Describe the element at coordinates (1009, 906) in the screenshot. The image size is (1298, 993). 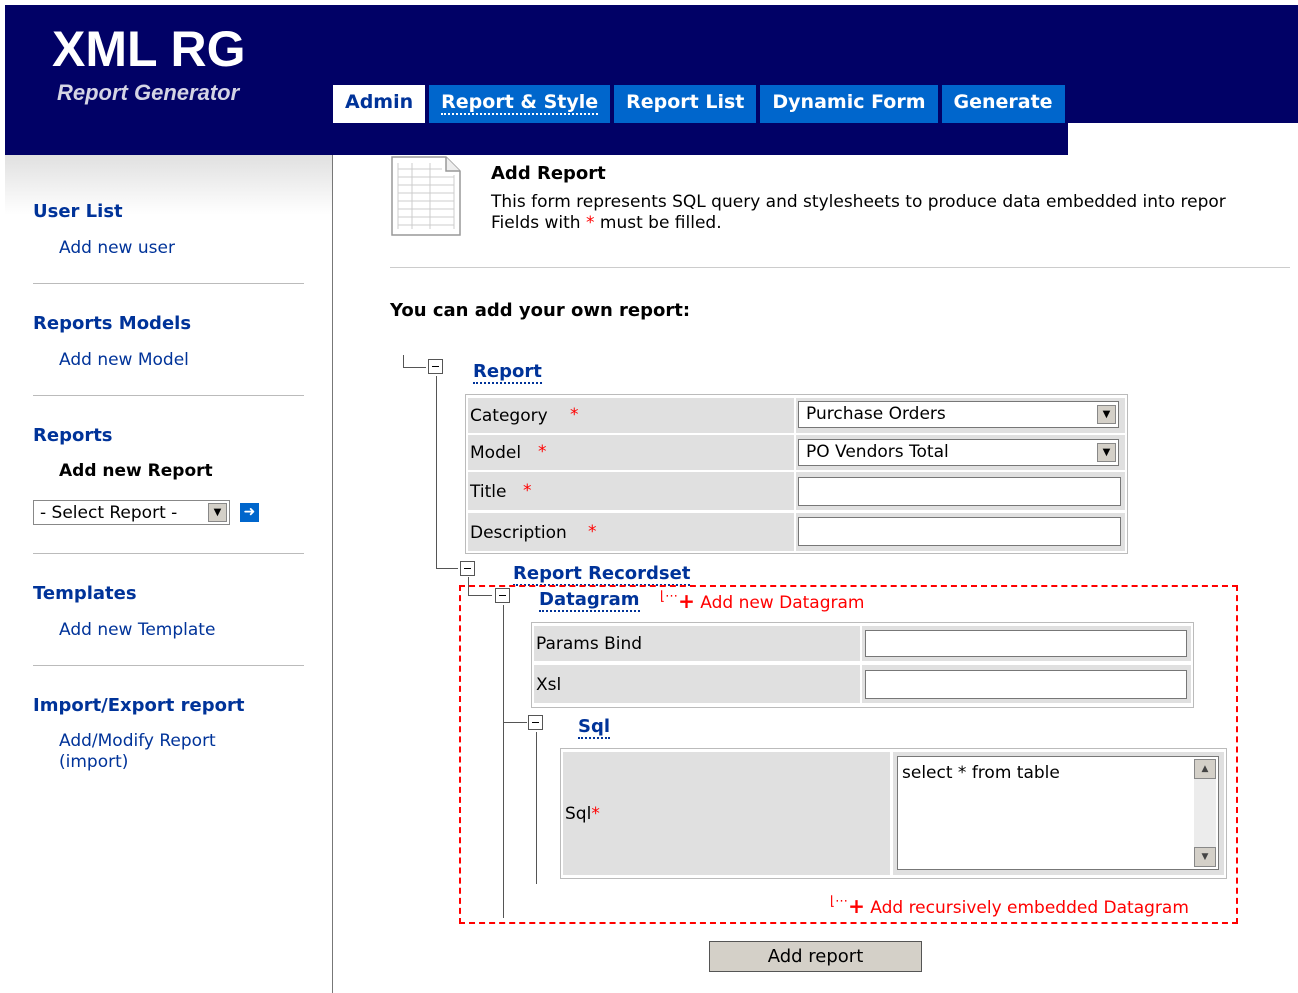
I see `add-embedded-datagram-link: ⌊⋯+ Add recursively embedded Datagram` at that location.